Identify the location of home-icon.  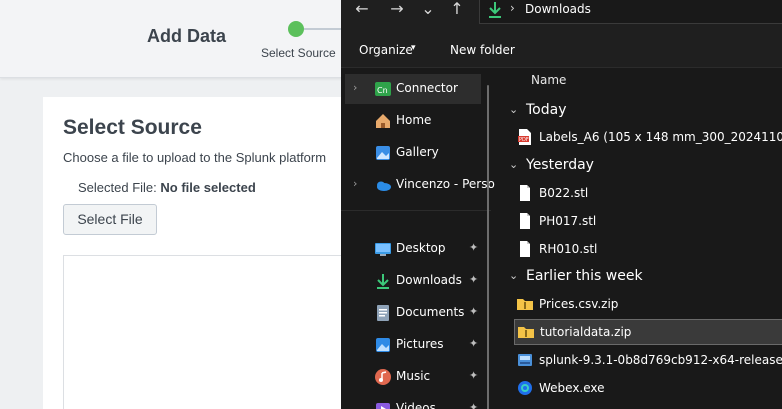
(383, 121).